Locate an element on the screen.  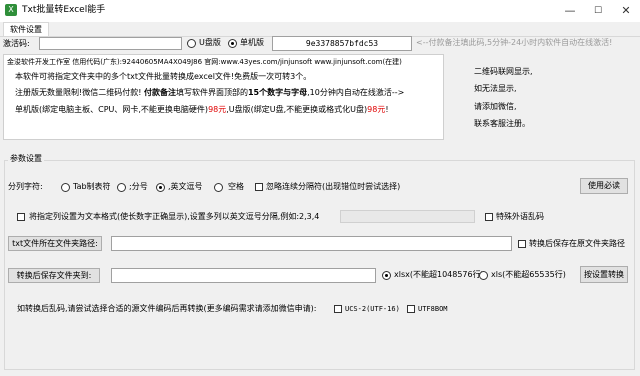
save-original-label: 转换后保存在原文件夹路径 is located at coordinates (577, 243).